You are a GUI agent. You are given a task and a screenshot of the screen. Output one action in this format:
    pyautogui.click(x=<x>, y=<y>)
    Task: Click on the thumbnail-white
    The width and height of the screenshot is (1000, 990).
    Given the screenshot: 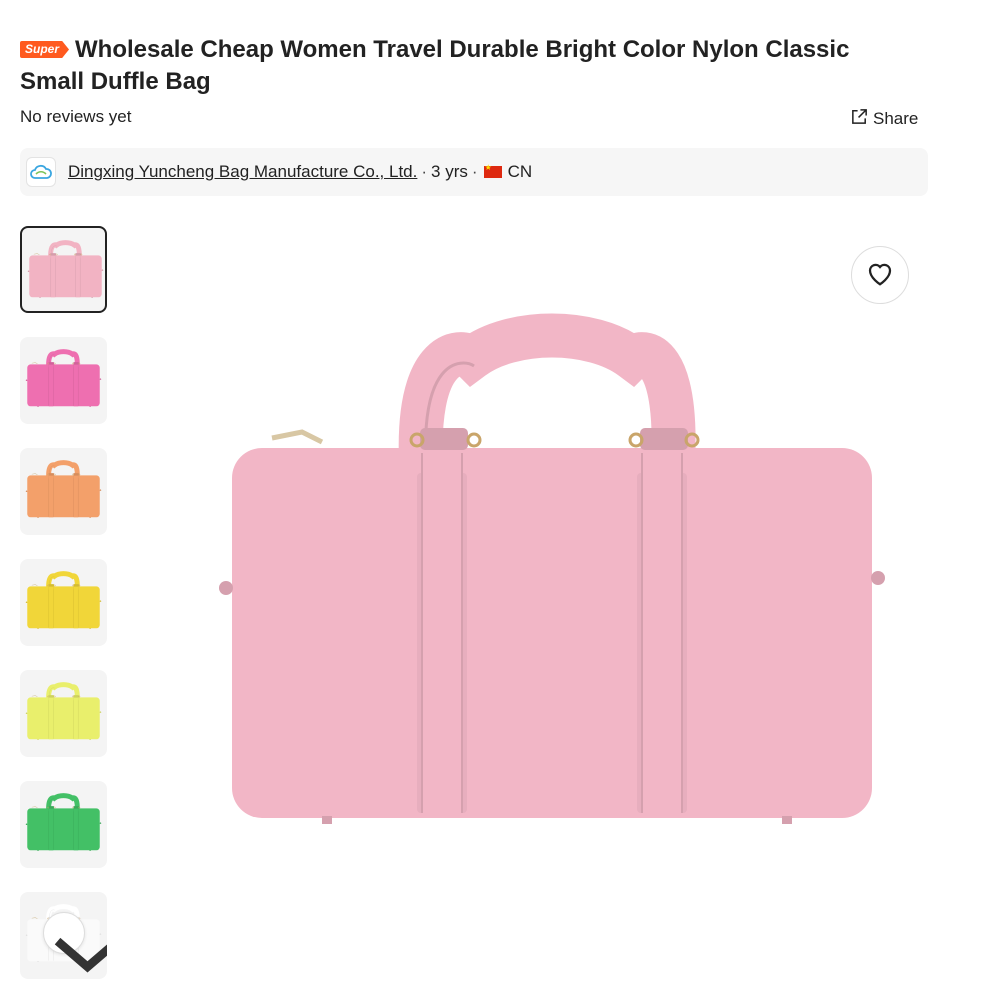 What is the action you would take?
    pyautogui.click(x=63, y=935)
    